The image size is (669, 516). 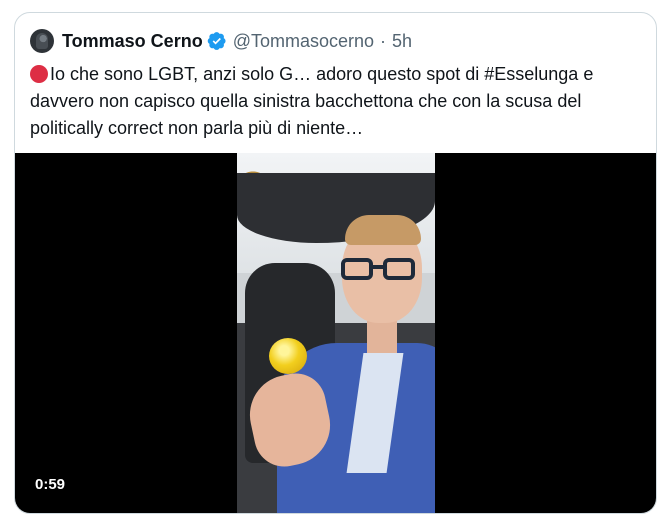 What do you see at coordinates (216, 41) in the screenshot?
I see `verified-badge-icon` at bounding box center [216, 41].